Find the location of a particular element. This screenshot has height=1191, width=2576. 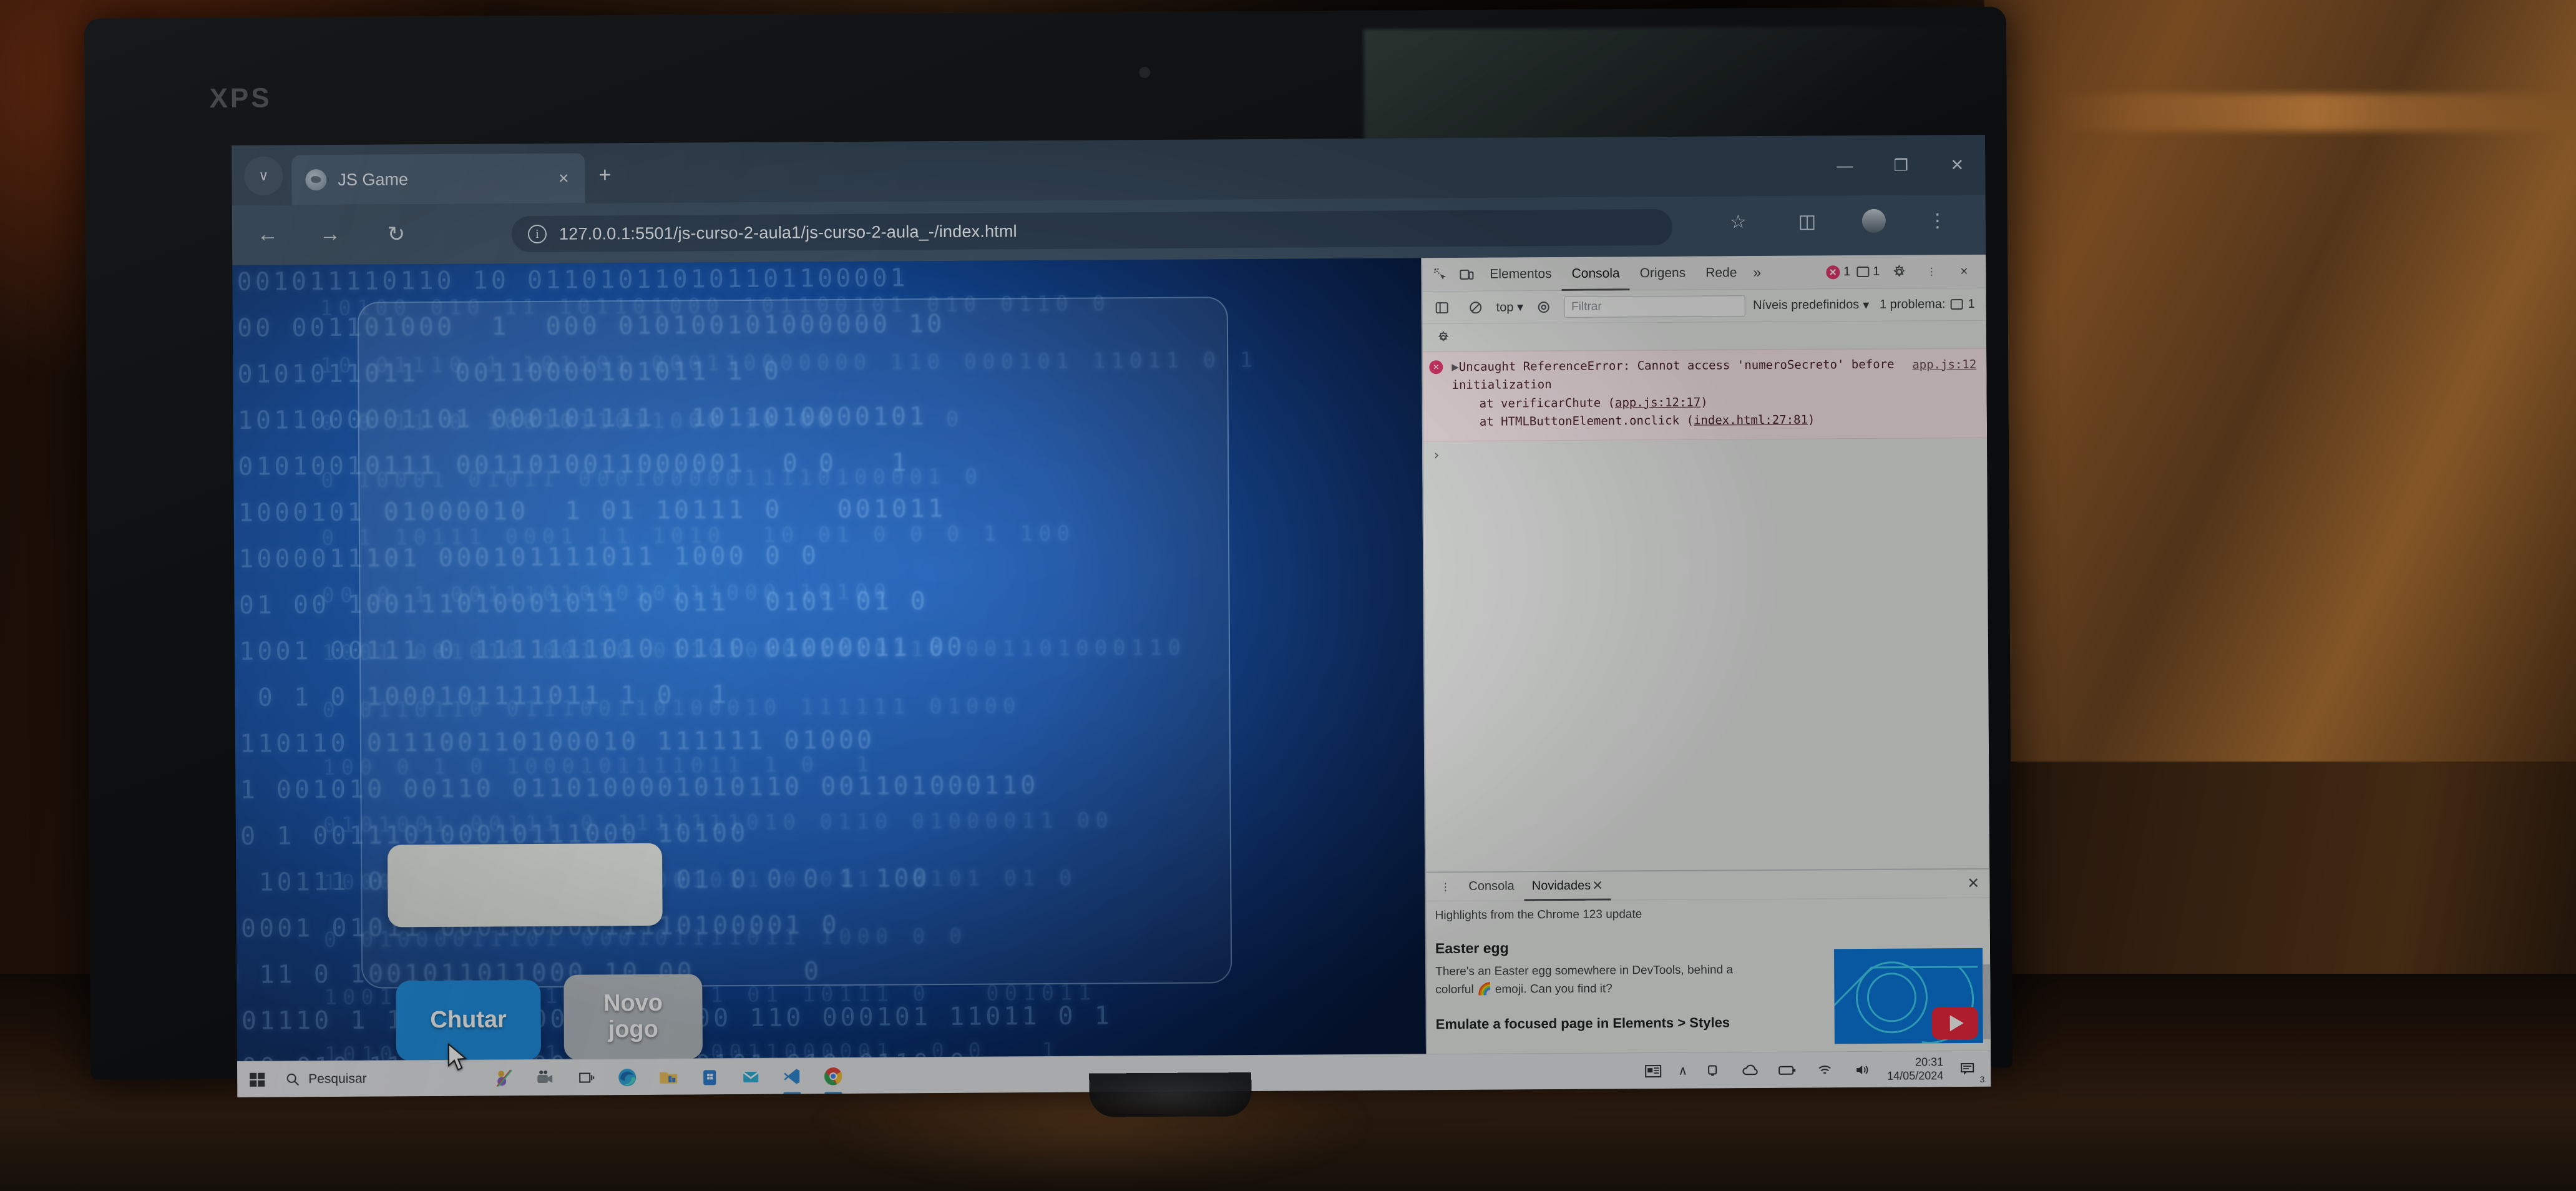

notification-icon: 3 is located at coordinates (1970, 1070).